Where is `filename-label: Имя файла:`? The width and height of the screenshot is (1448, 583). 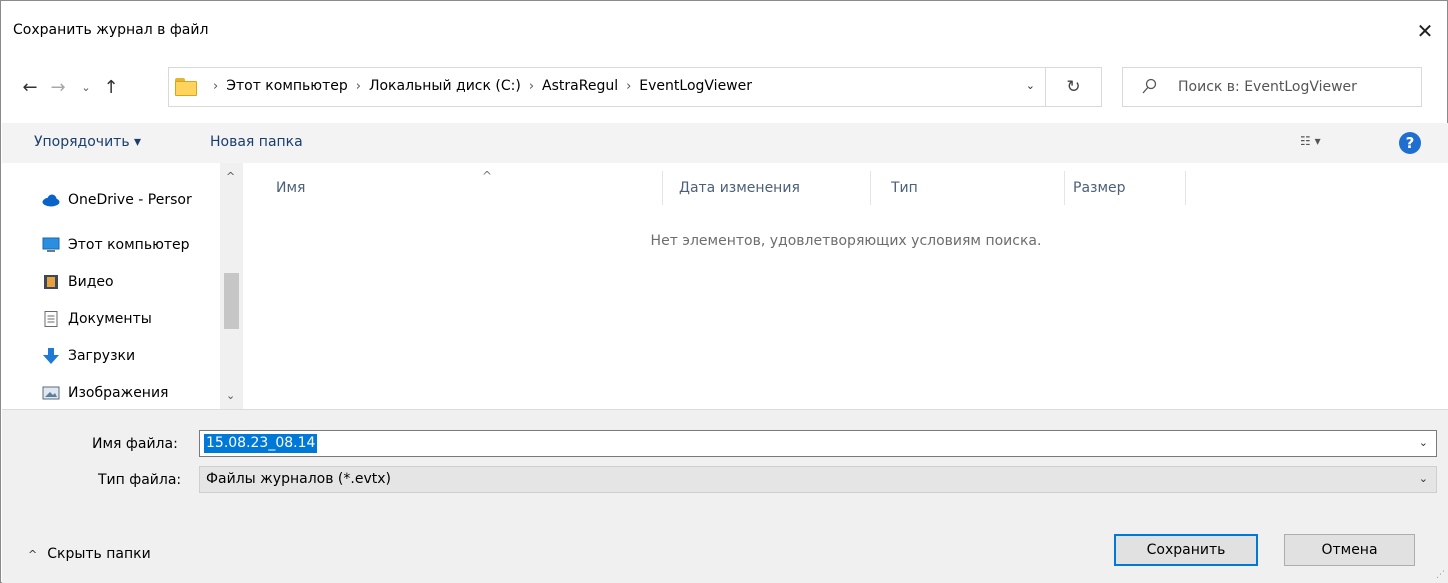
filename-label: Имя файла: is located at coordinates (135, 444).